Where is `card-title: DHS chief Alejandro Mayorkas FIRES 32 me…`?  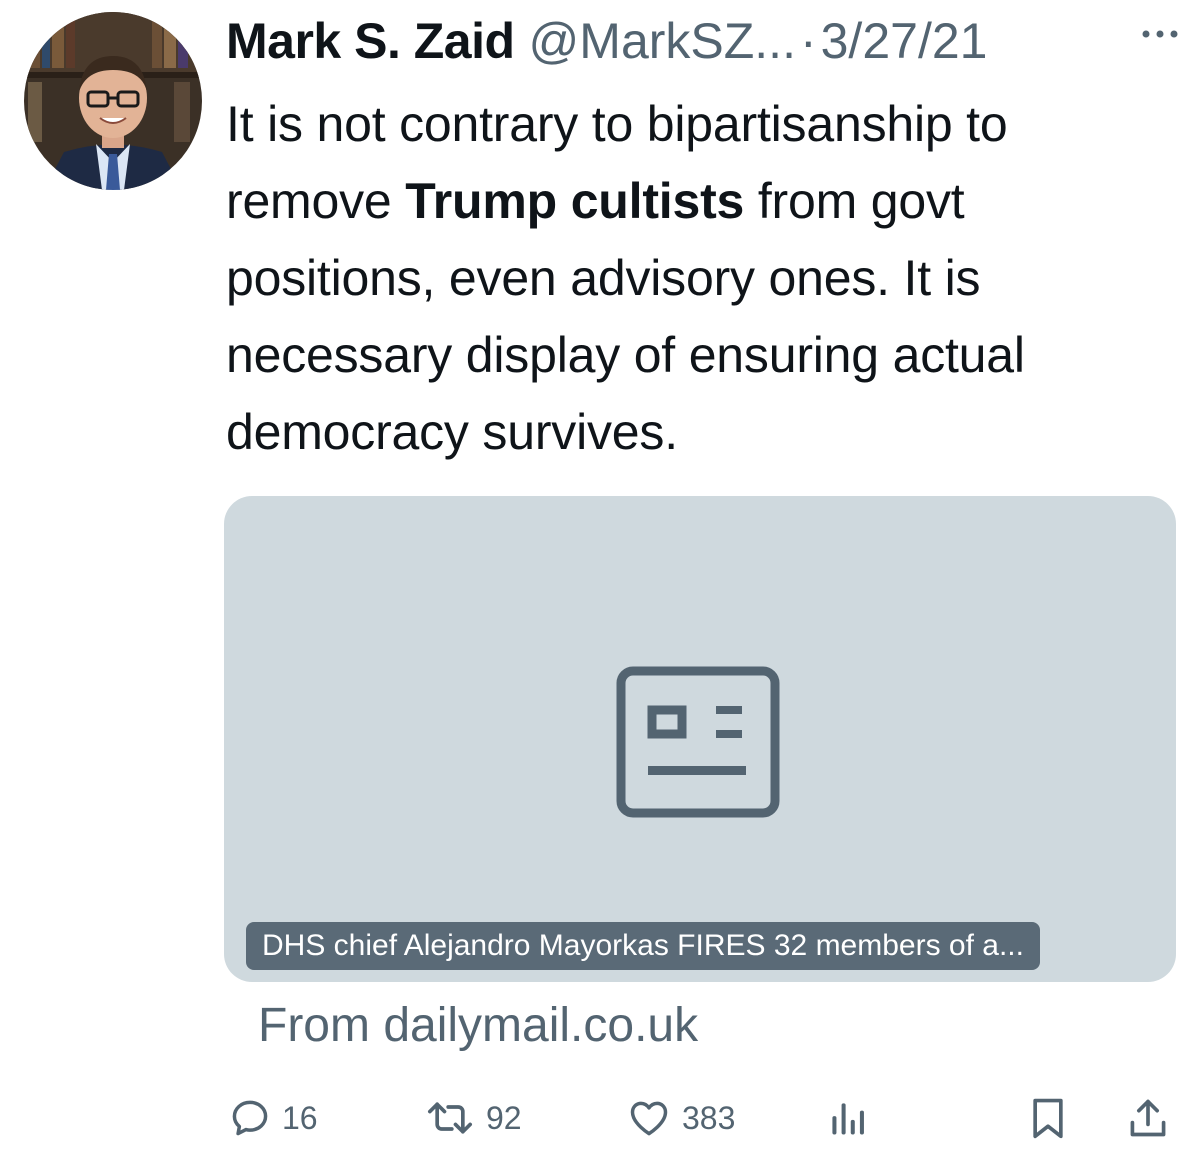
card-title: DHS chief Alejandro Mayorkas FIRES 32 me… is located at coordinates (643, 946).